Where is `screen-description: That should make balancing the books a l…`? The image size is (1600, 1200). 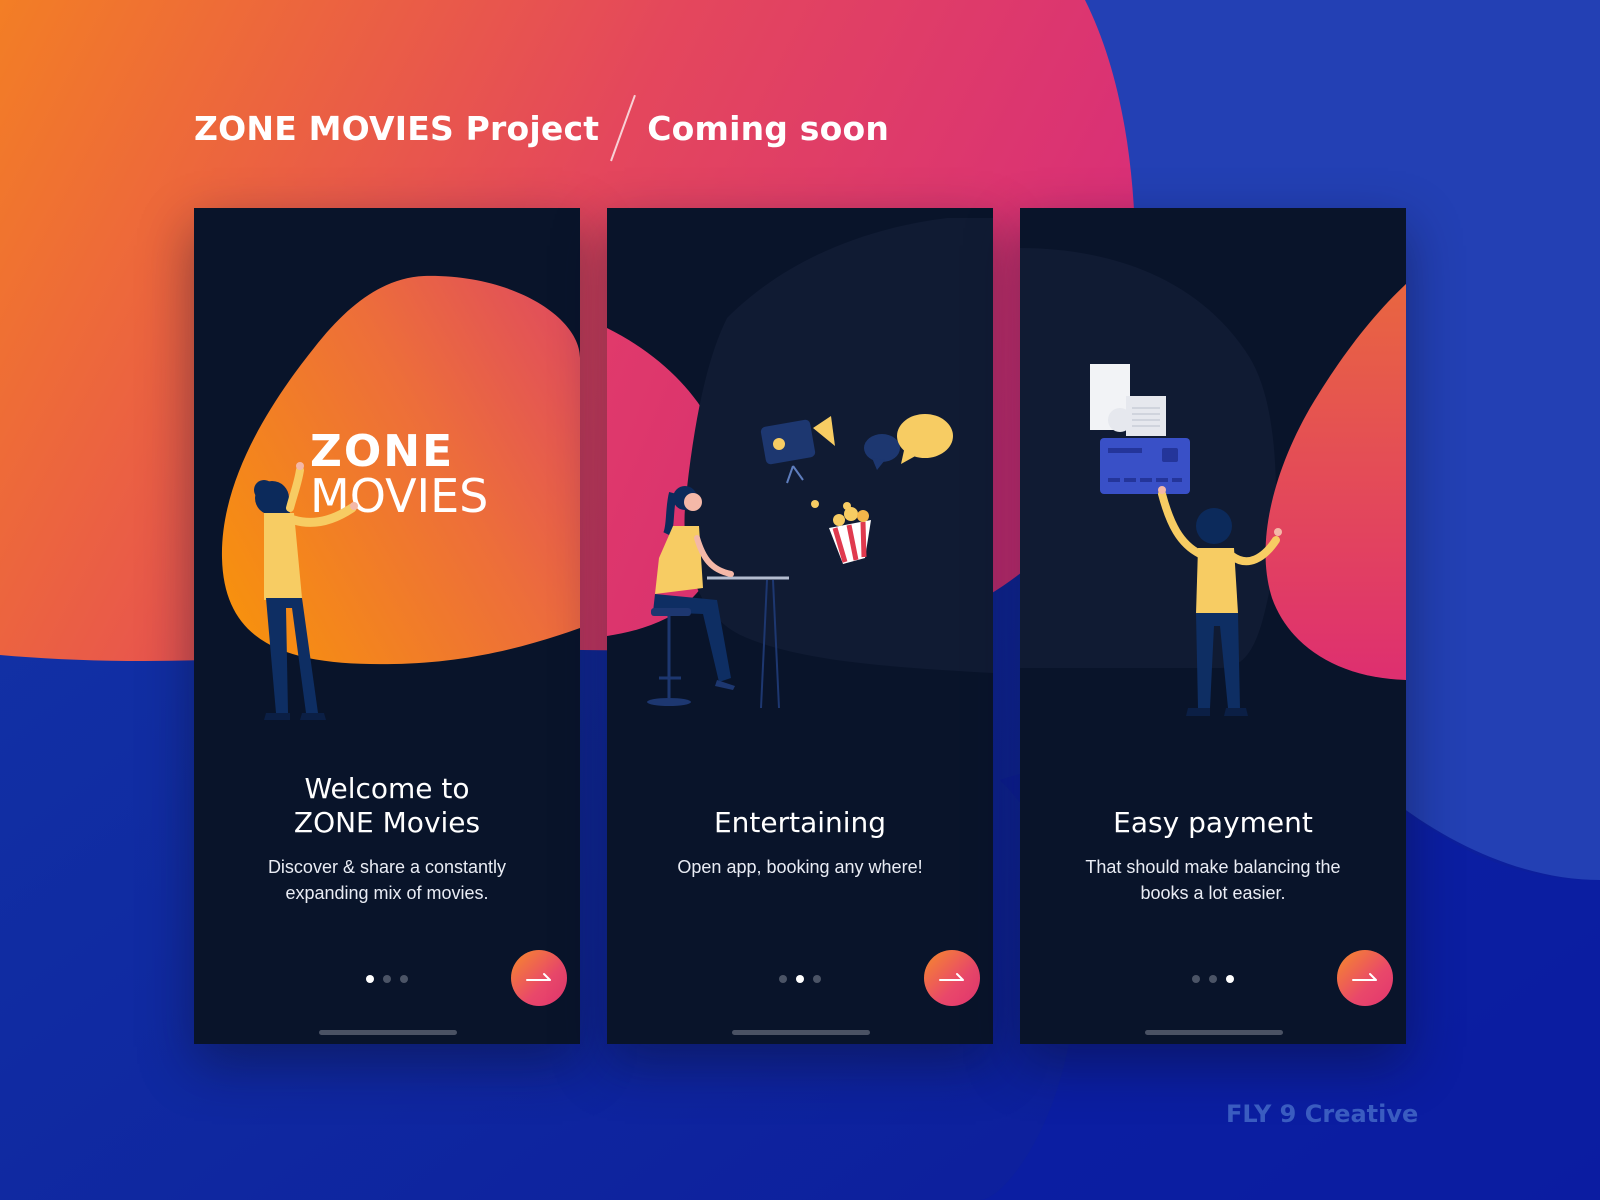 screen-description: That should make balancing the books a l… is located at coordinates (1213, 880).